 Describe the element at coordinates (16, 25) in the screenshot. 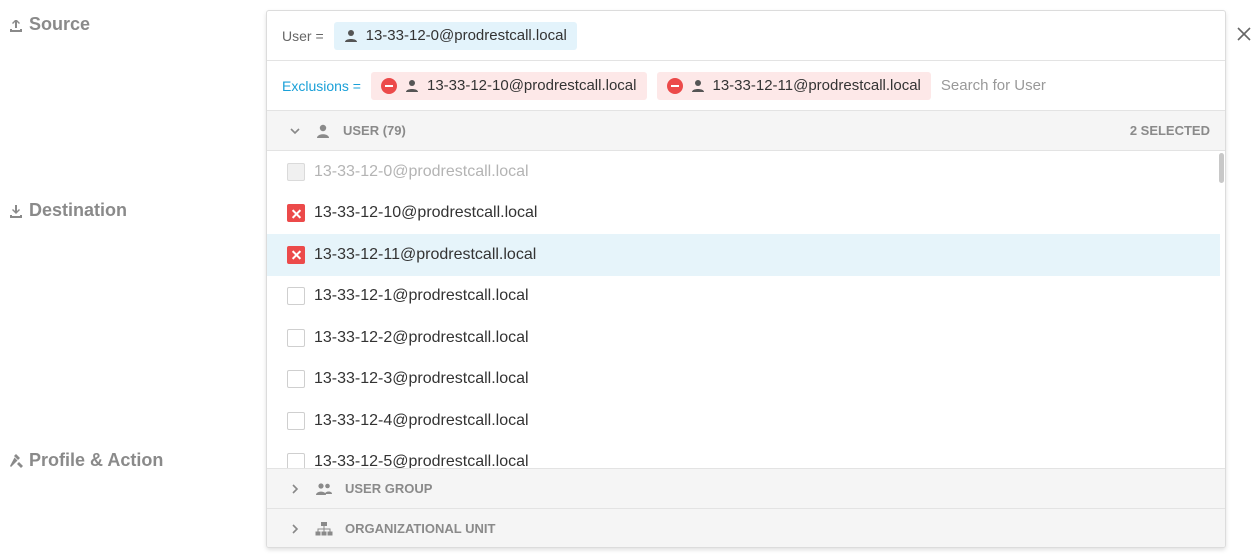

I see `upload-icon` at that location.